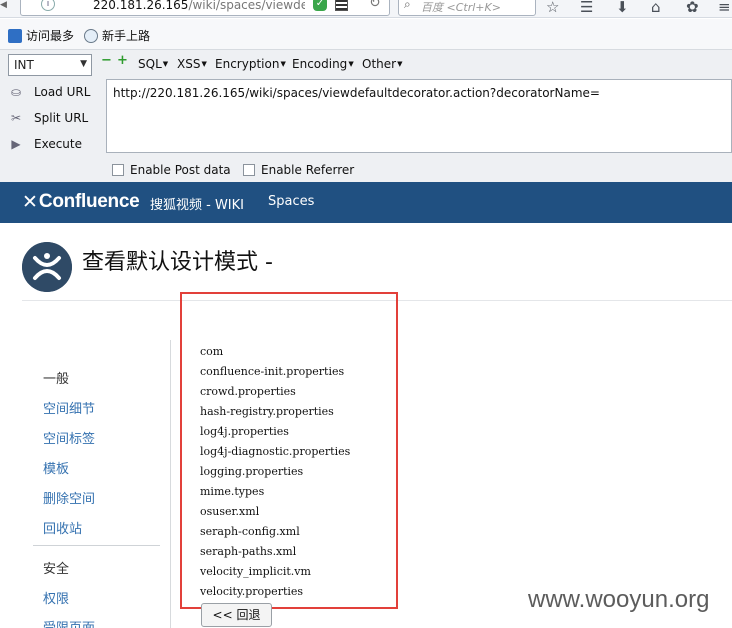 Image resolution: width=732 pixels, height=628 pixels. Describe the element at coordinates (122, 60) in the screenshot. I see `plus-icon: +` at that location.